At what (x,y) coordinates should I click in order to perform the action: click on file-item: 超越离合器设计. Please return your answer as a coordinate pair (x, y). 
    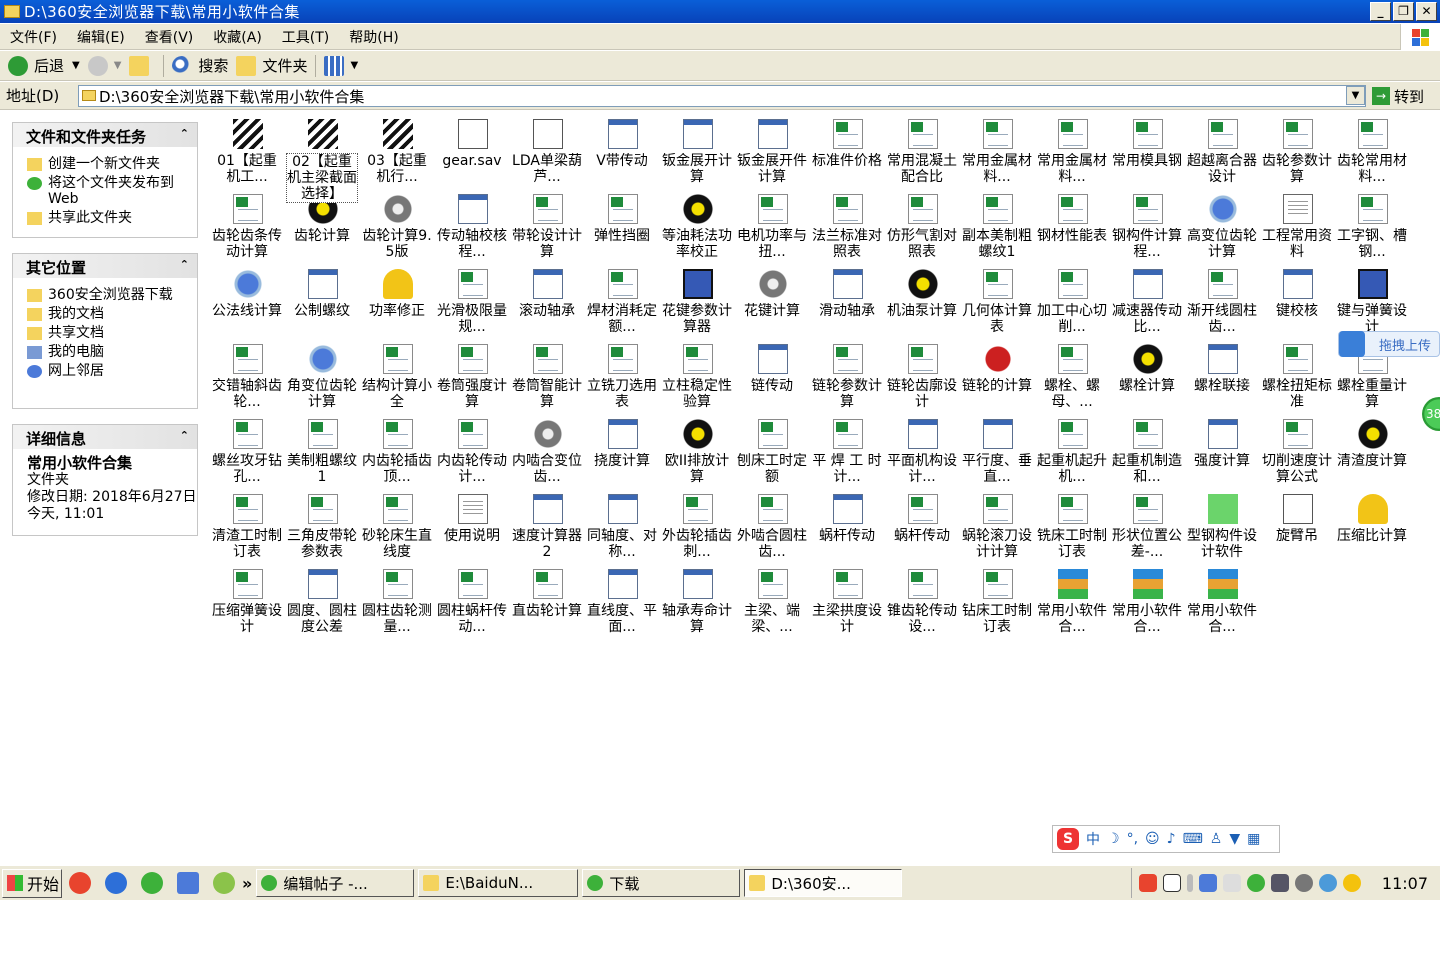
    Looking at the image, I should click on (1222, 151).